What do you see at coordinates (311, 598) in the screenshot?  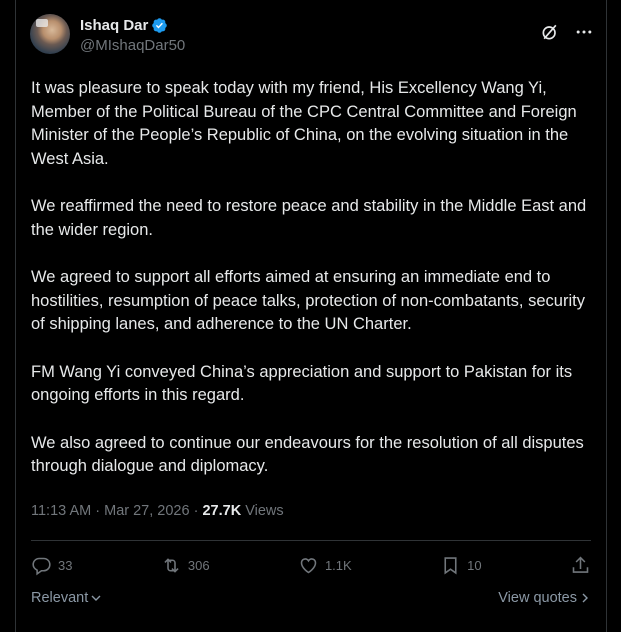 I see `replies-footer: Relevant View quotes` at bounding box center [311, 598].